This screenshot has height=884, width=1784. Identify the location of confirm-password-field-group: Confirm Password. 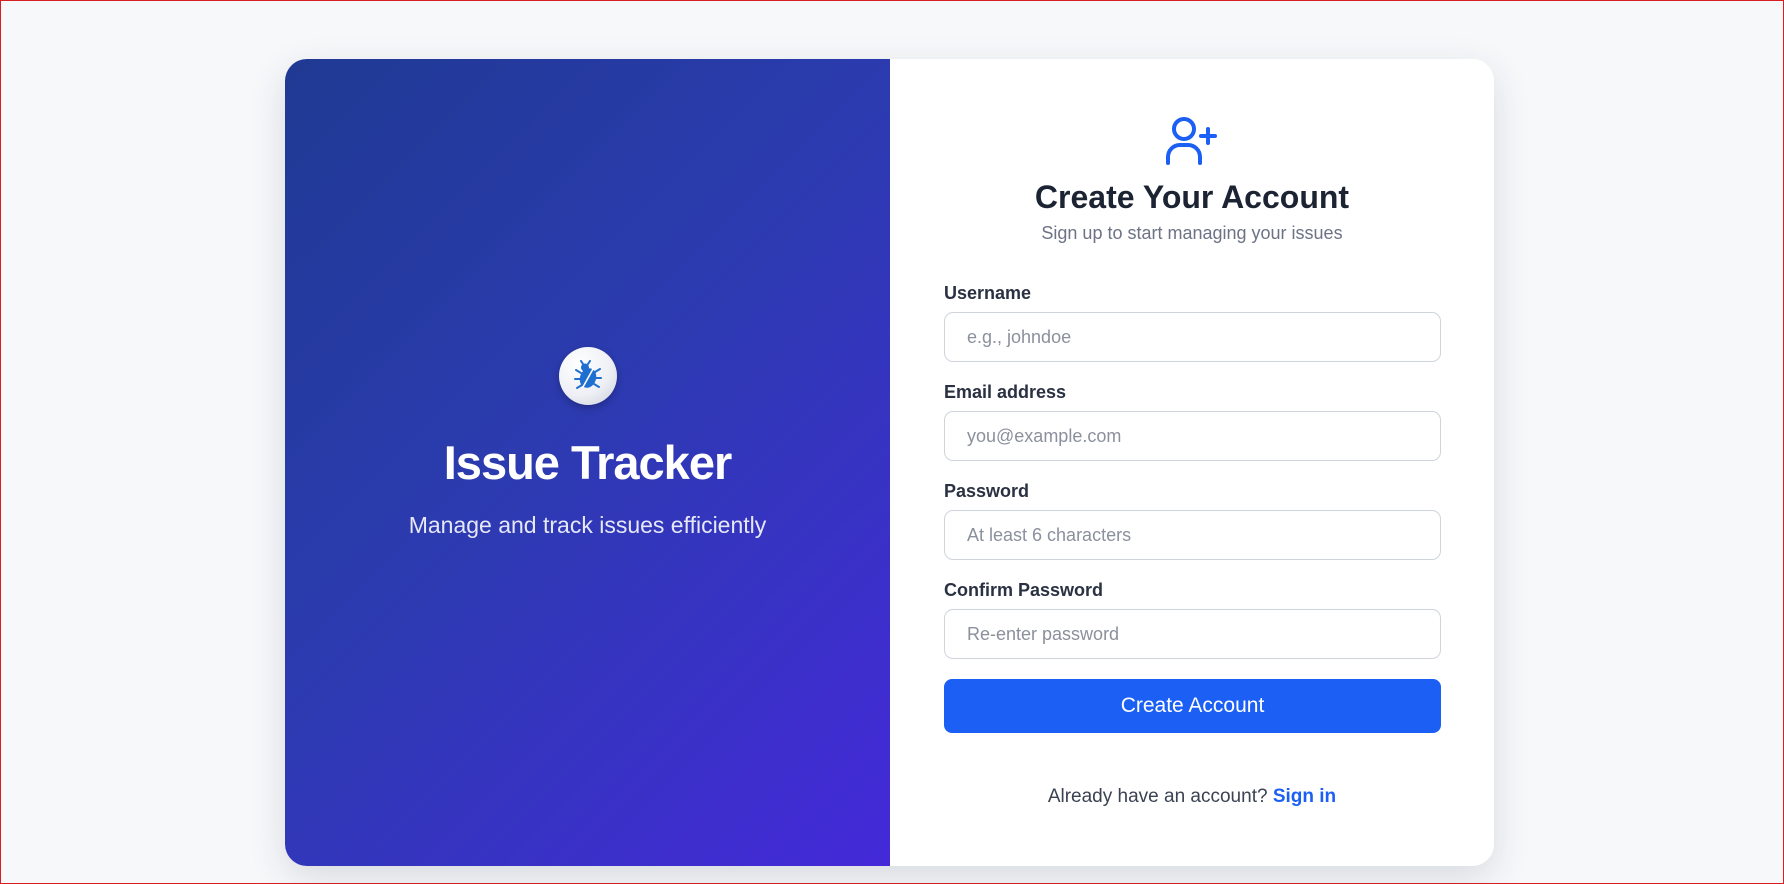
(1192, 619).